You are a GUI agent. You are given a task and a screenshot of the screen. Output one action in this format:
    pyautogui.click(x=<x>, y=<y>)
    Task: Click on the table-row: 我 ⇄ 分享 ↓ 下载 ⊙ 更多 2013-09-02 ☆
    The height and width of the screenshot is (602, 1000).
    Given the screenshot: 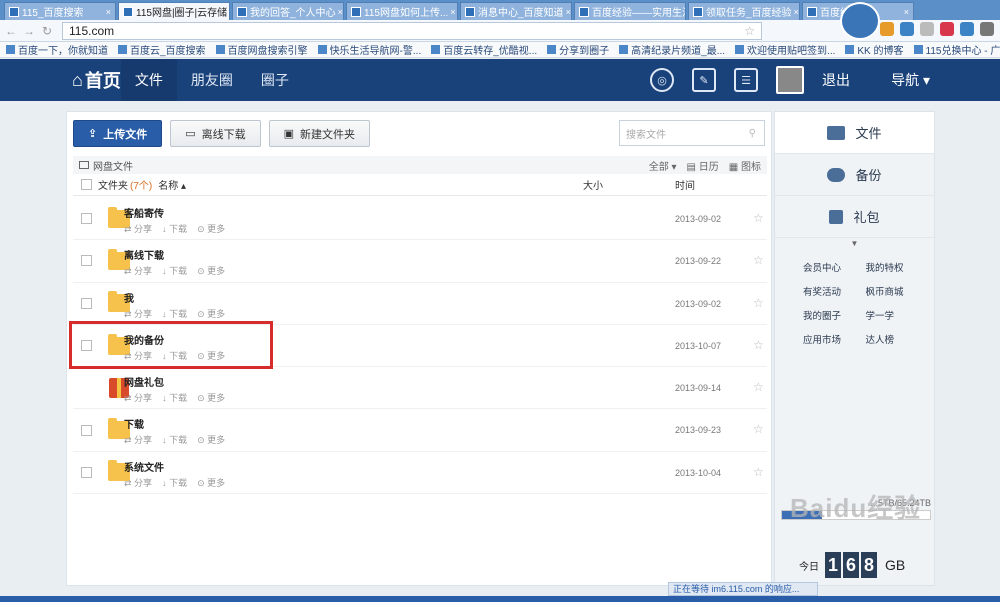 What is the action you would take?
    pyautogui.click(x=420, y=304)
    